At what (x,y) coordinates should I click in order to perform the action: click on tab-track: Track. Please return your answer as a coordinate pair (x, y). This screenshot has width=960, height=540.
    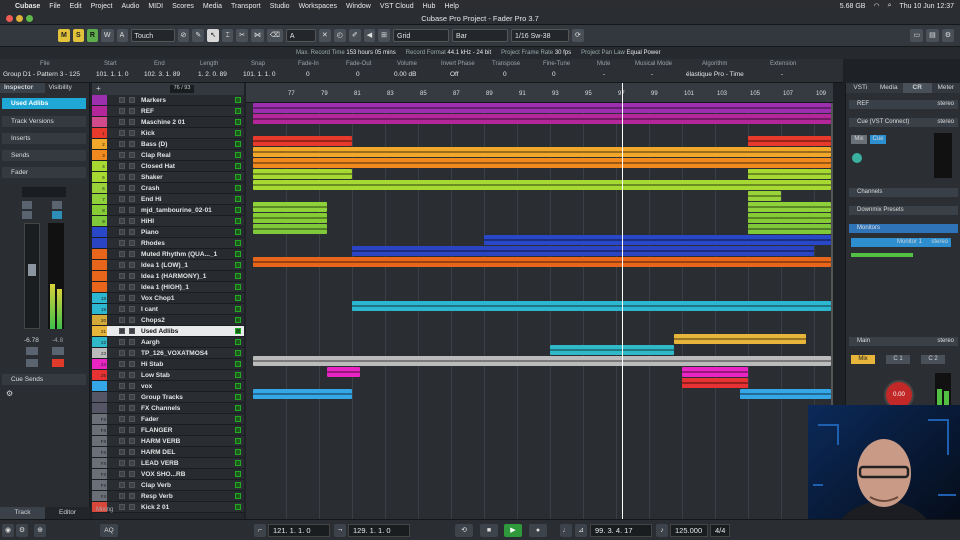
    Looking at the image, I should click on (22, 513).